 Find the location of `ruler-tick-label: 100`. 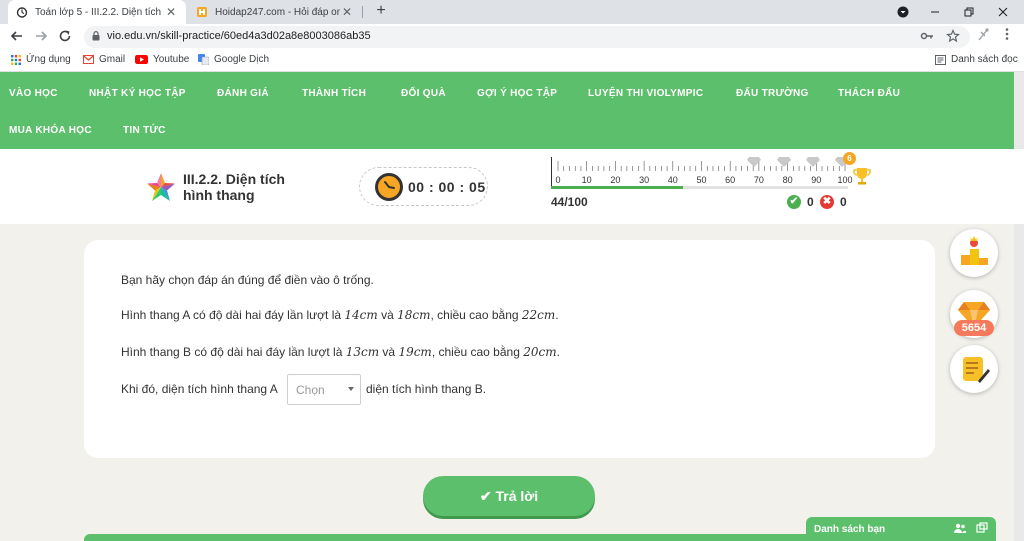

ruler-tick-label: 100 is located at coordinates (845, 180).